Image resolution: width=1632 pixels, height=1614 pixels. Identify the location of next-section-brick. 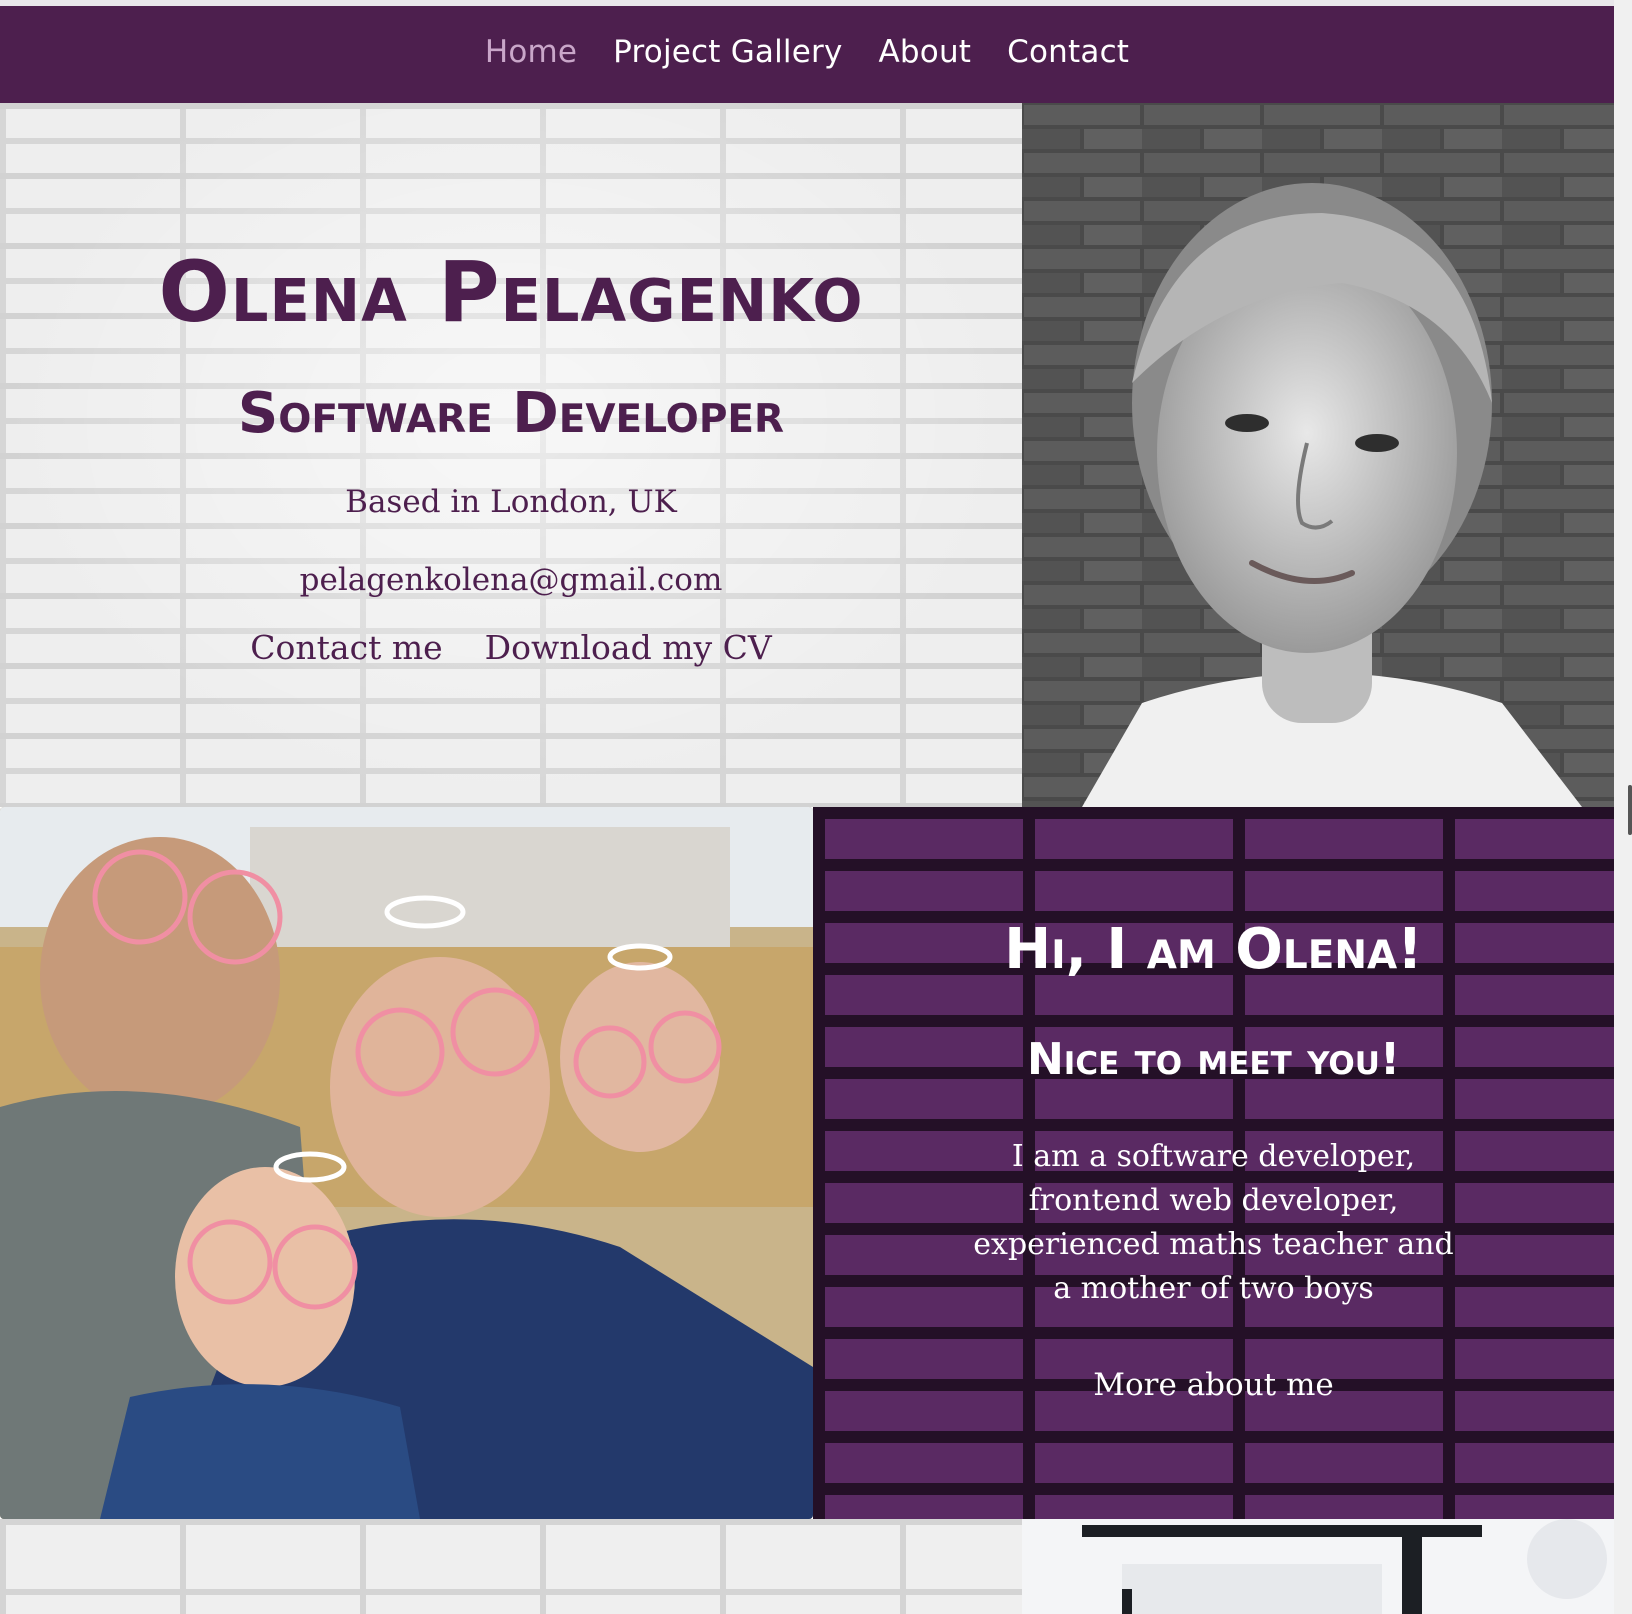
(511, 1566).